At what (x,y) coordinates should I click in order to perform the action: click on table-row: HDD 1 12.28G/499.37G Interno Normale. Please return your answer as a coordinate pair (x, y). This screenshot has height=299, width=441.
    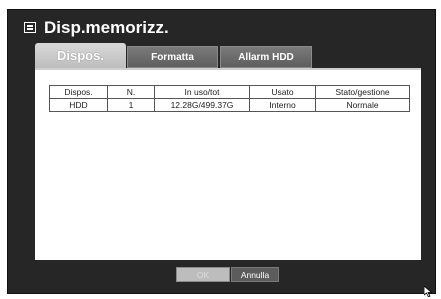
    Looking at the image, I should click on (229, 105).